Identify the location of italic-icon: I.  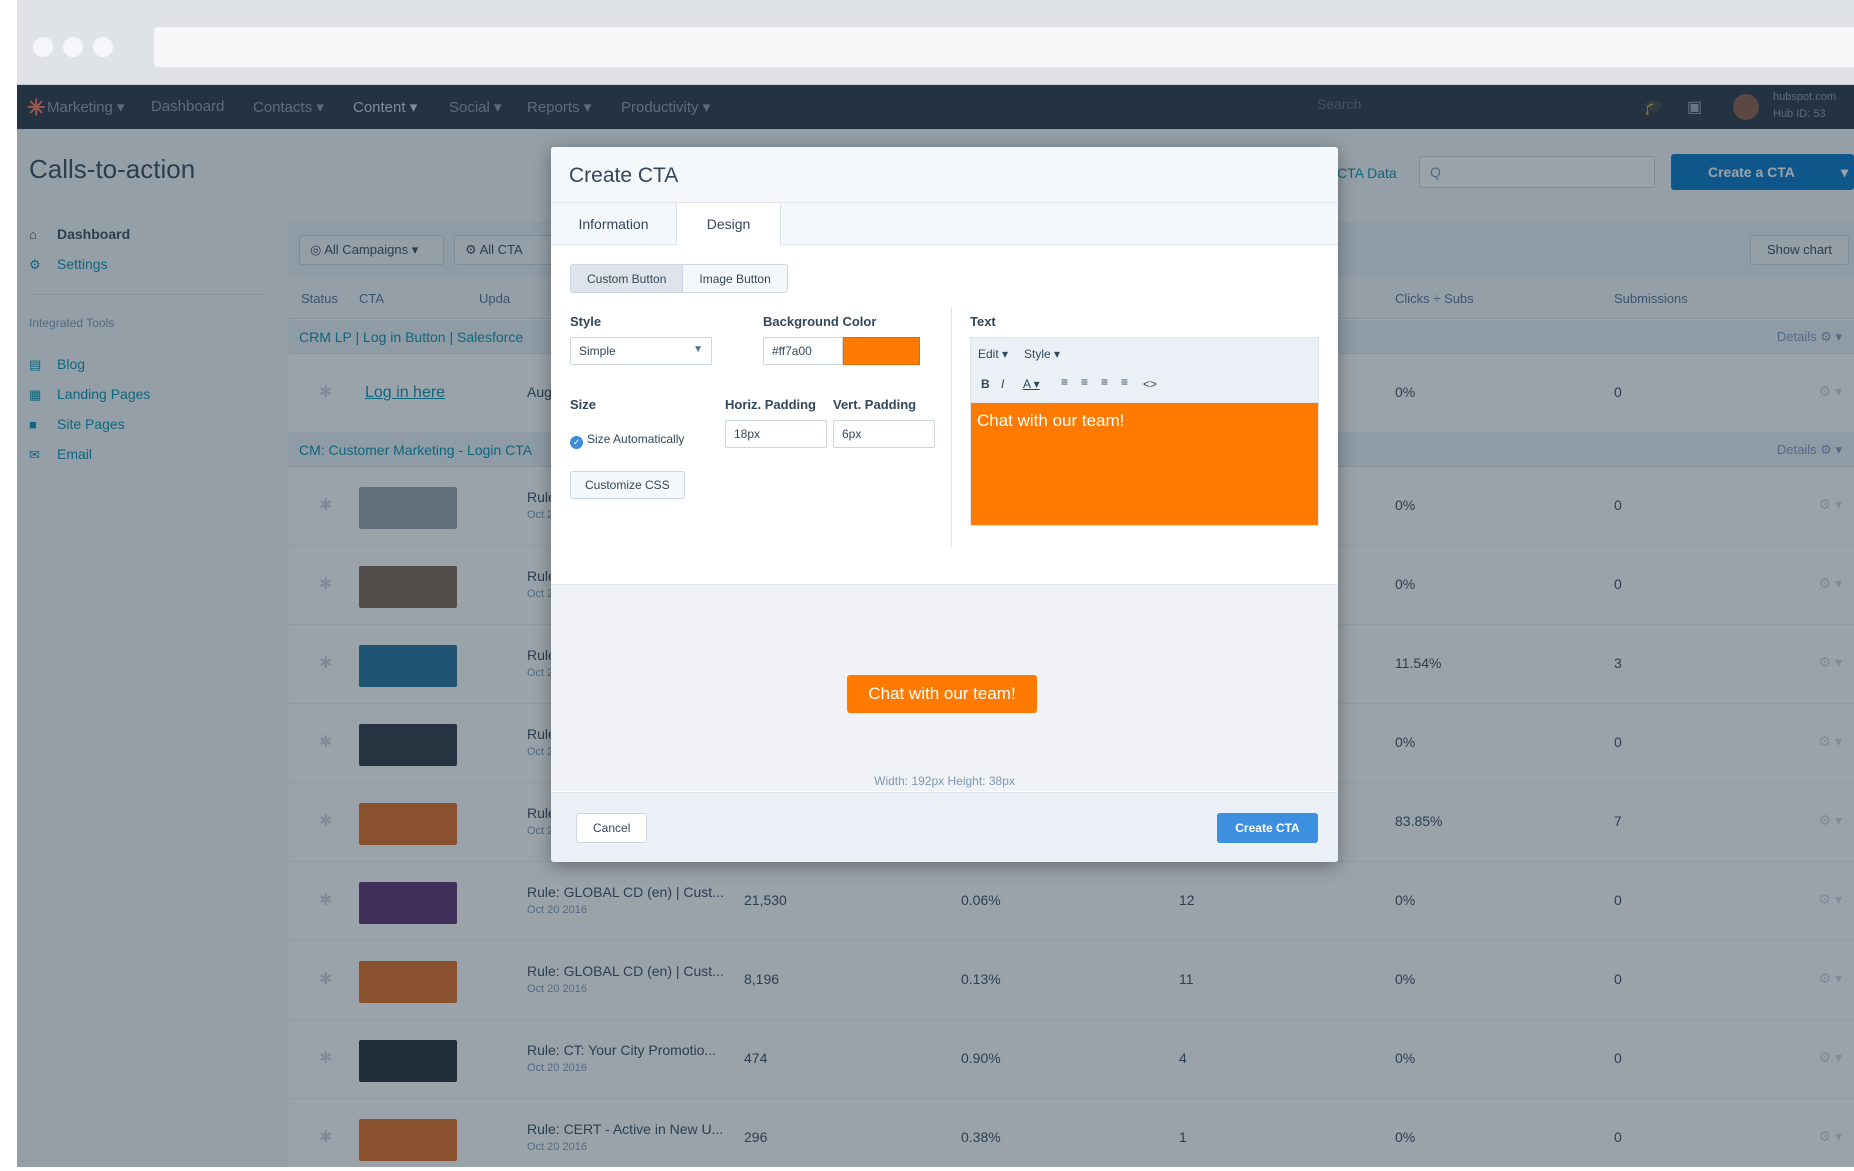
(1002, 384).